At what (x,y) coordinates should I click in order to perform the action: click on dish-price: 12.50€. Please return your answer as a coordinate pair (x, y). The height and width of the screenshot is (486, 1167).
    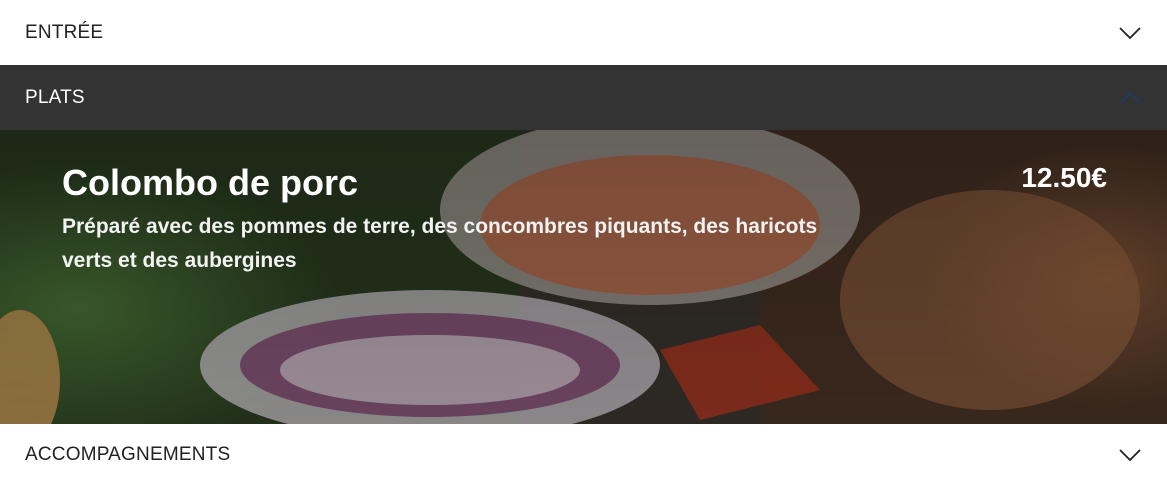
    Looking at the image, I should click on (1064, 177).